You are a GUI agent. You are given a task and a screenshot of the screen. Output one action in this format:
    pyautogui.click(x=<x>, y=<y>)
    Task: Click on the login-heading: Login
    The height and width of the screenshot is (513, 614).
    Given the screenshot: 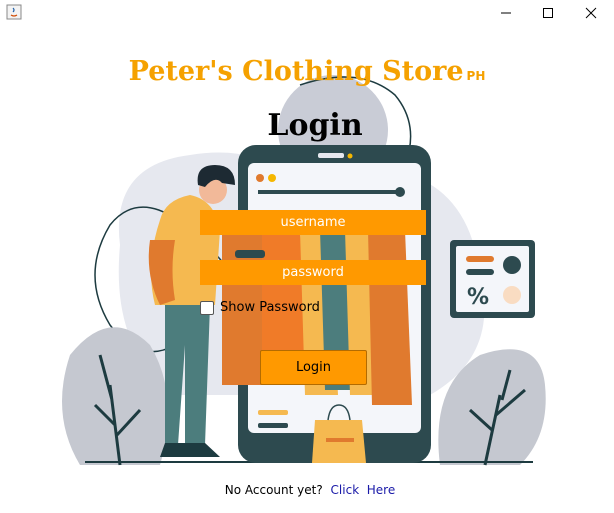 What is the action you would take?
    pyautogui.click(x=315, y=125)
    